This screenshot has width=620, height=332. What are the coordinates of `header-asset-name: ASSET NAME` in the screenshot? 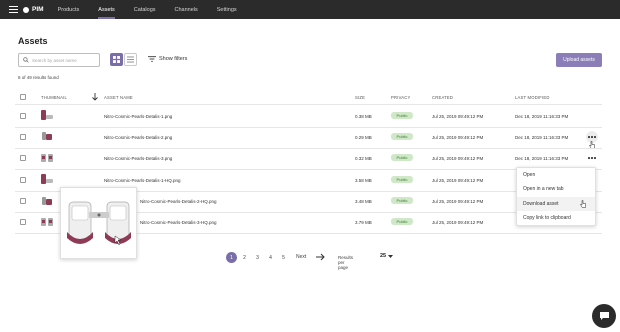 It's located at (118, 97).